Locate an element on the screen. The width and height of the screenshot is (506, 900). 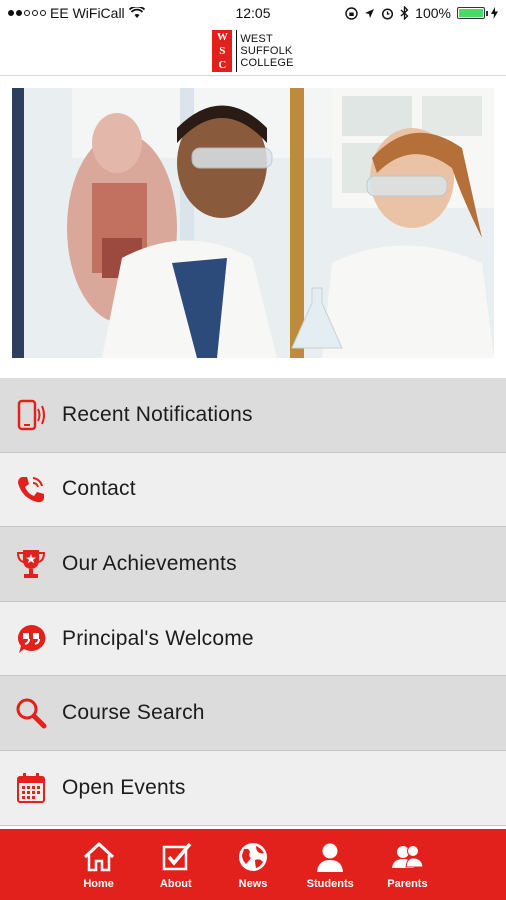
alarm-icon is located at coordinates (388, 13).